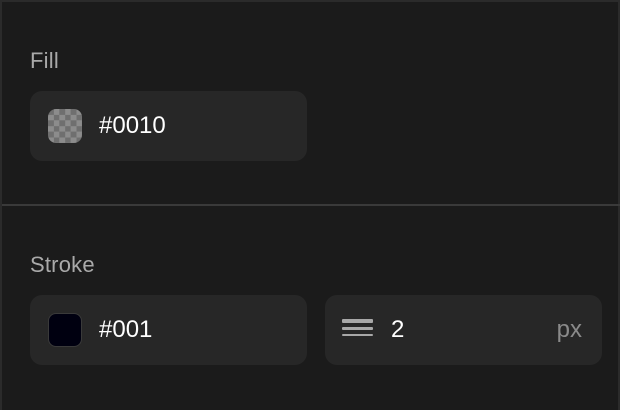 The image size is (620, 410). Describe the element at coordinates (62, 264) in the screenshot. I see `stroke-section-title: Stroke` at that location.